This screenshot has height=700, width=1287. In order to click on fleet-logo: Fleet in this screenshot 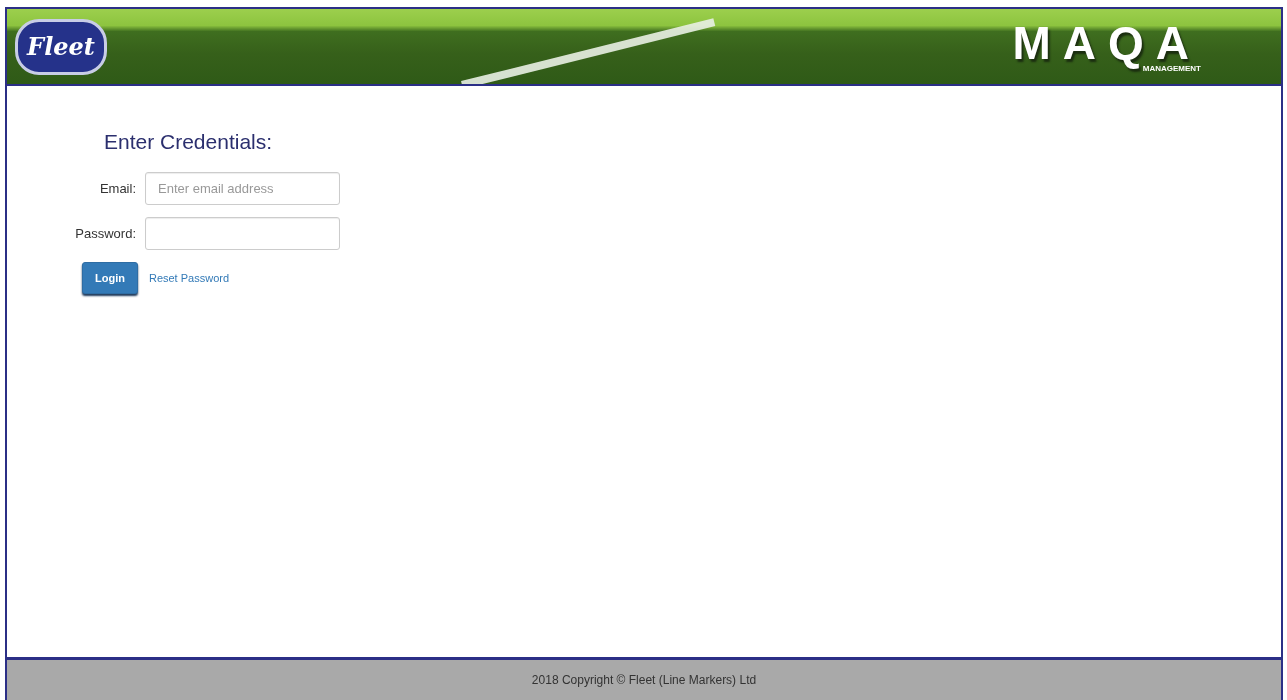, I will do `click(61, 46)`.